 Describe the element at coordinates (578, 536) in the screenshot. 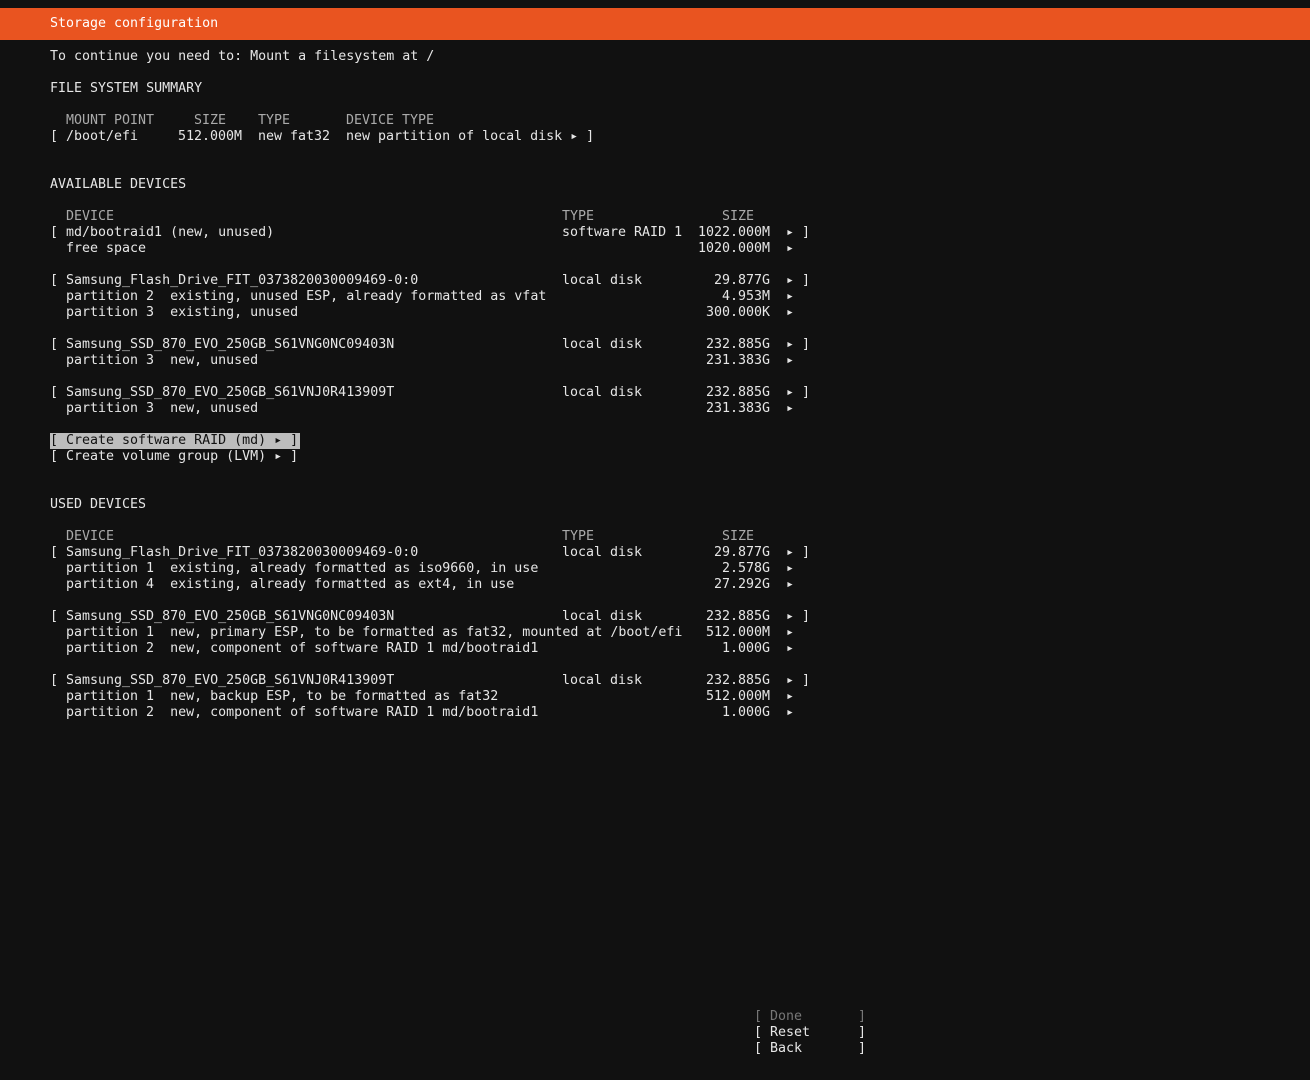

I see `used-col-type: TYPE` at that location.